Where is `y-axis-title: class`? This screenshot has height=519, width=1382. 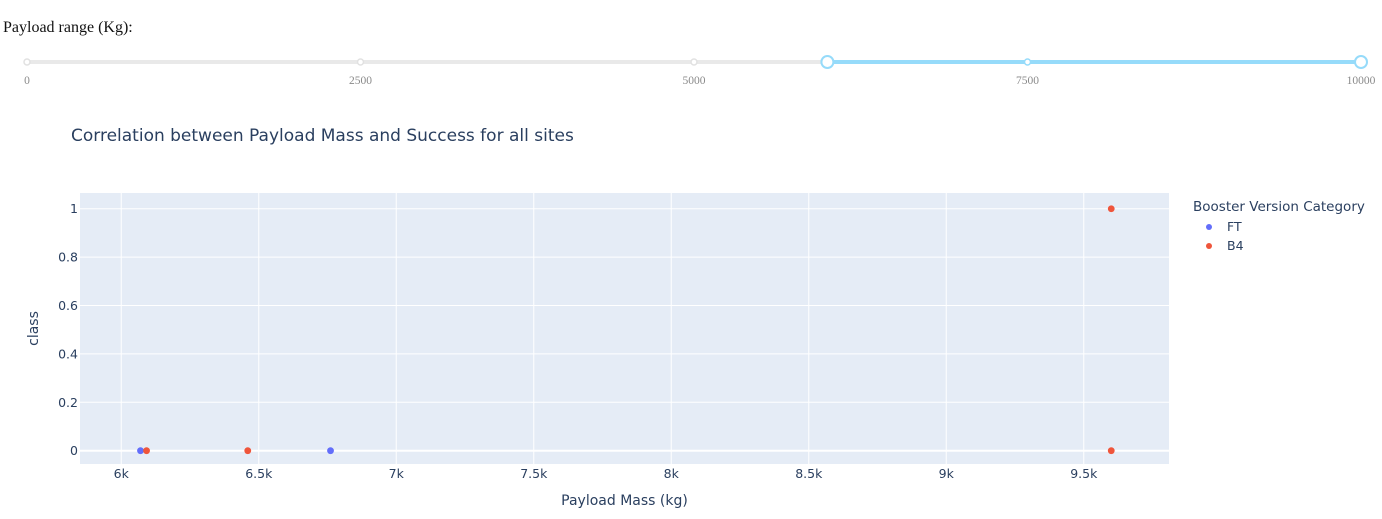
y-axis-title: class is located at coordinates (34, 328).